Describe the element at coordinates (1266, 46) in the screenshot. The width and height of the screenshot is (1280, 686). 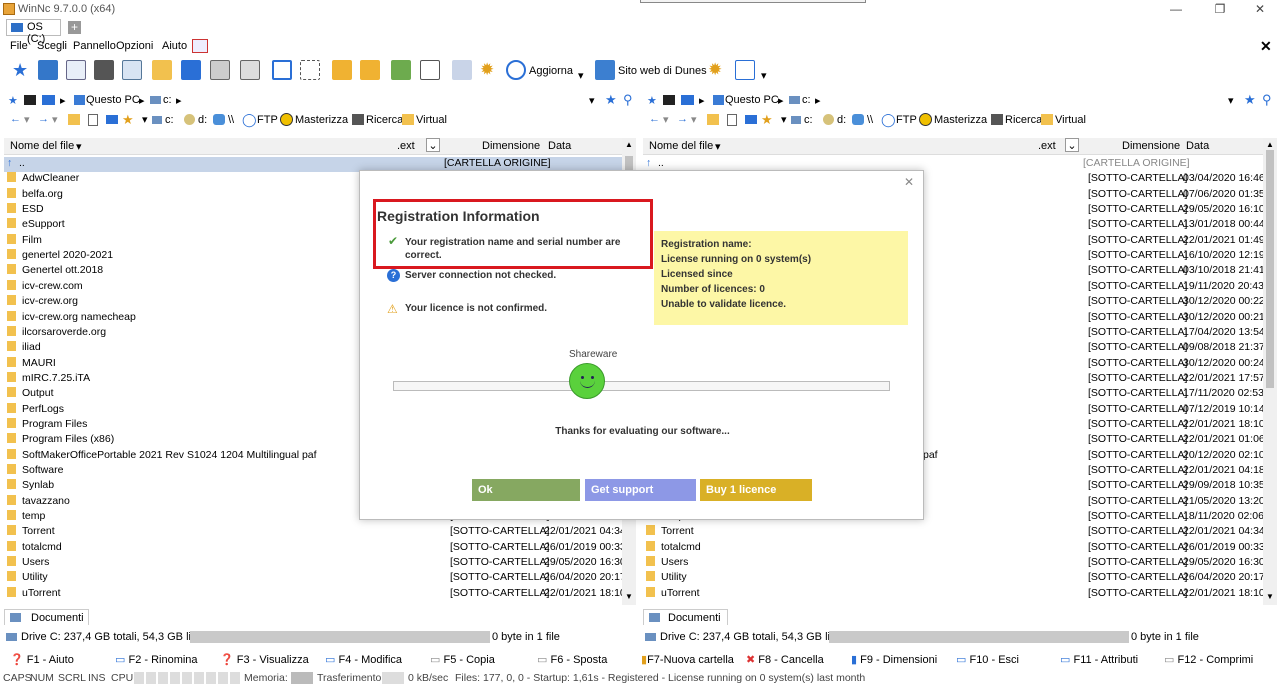
I see `close-panel-icon: ✕` at that location.